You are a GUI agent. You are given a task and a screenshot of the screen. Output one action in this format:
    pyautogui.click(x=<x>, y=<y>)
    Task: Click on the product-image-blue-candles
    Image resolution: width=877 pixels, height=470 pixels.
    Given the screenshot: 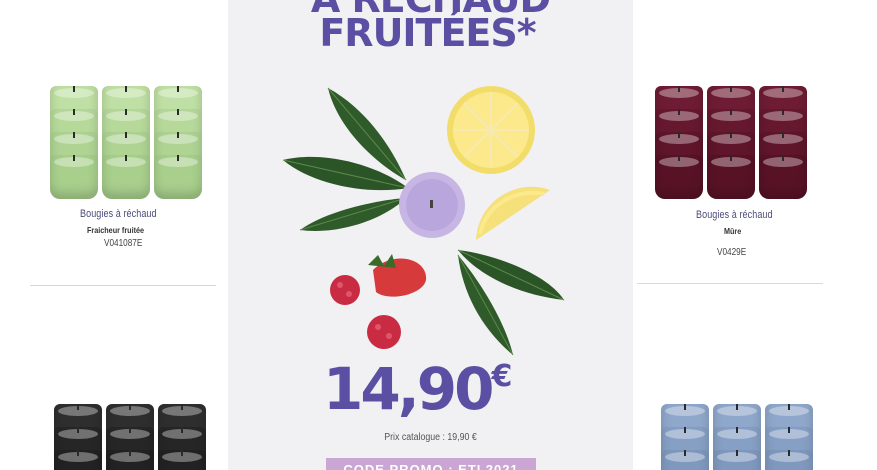 What is the action you would take?
    pyautogui.click(x=738, y=437)
    